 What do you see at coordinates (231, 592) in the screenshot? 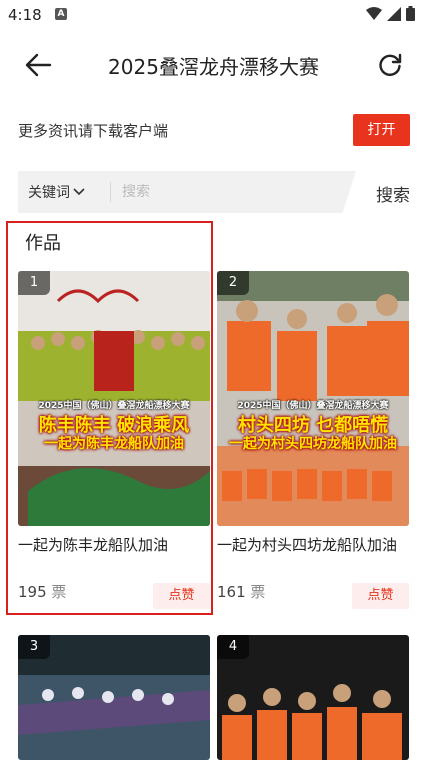
I see `vote-number: 161` at bounding box center [231, 592].